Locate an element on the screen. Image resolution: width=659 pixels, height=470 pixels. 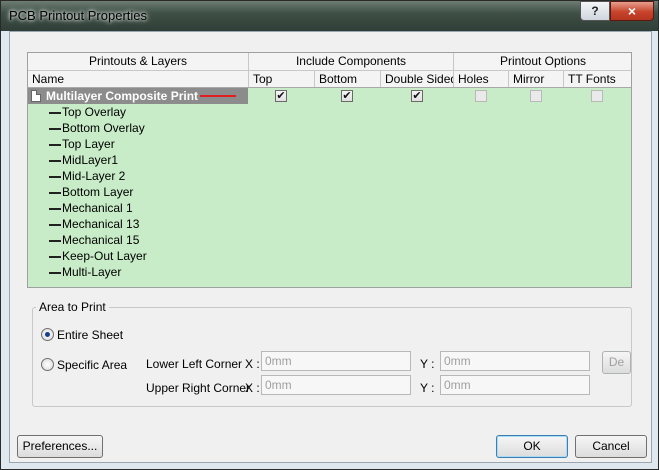
layer-row: Mechanical 1 is located at coordinates (329, 208).